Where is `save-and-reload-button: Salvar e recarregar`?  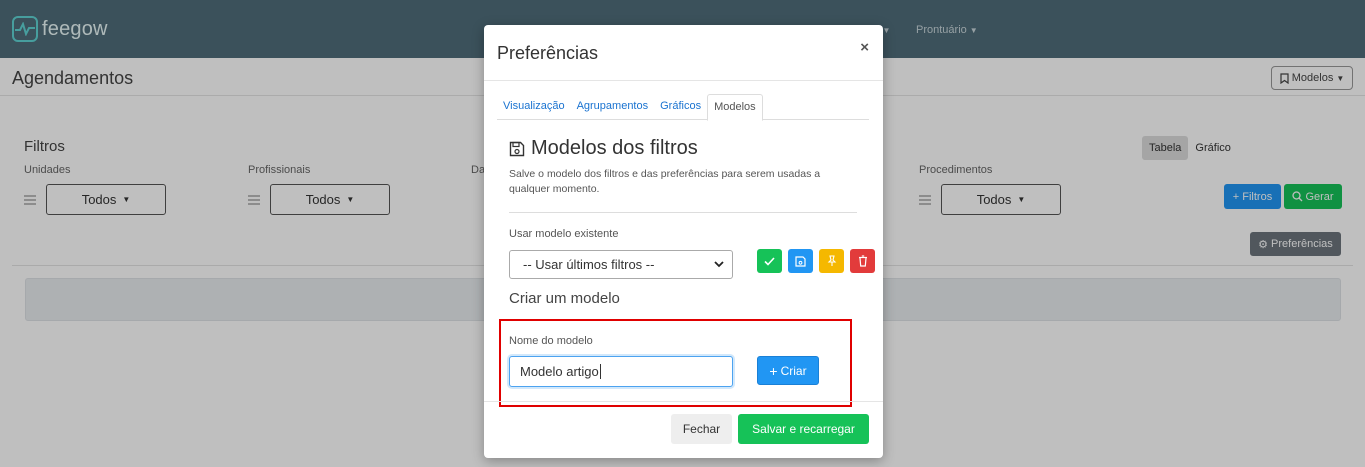
save-and-reload-button: Salvar e recarregar is located at coordinates (803, 429).